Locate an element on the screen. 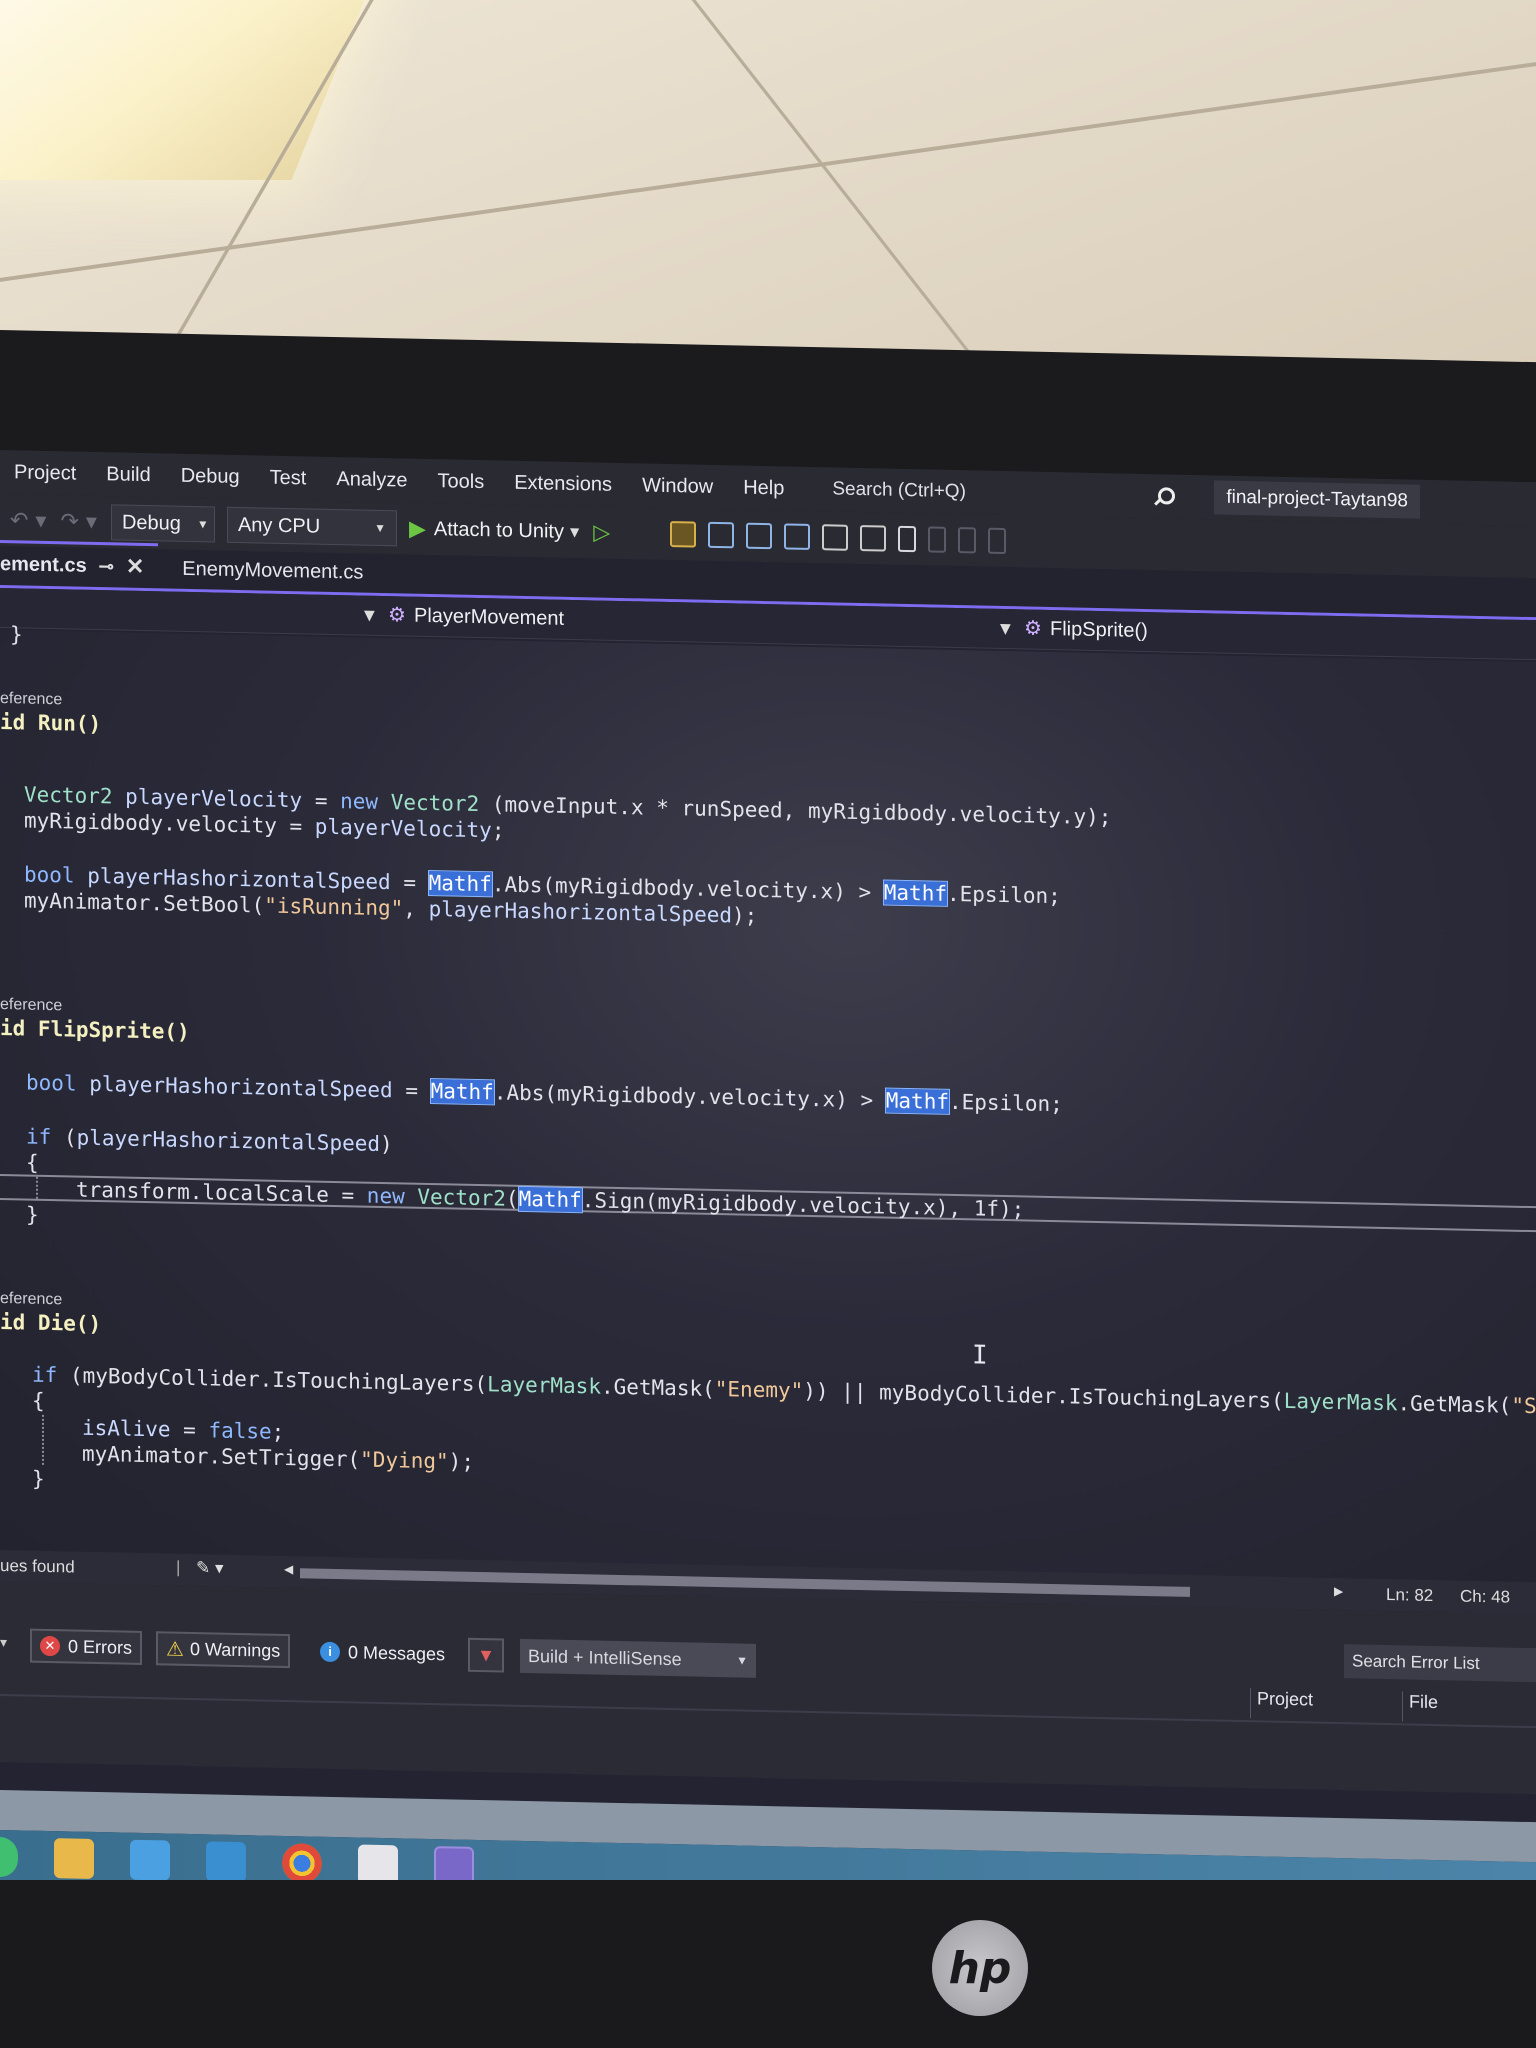  code-line: if (playerHashorizontalSpeed) is located at coordinates (209, 1140).